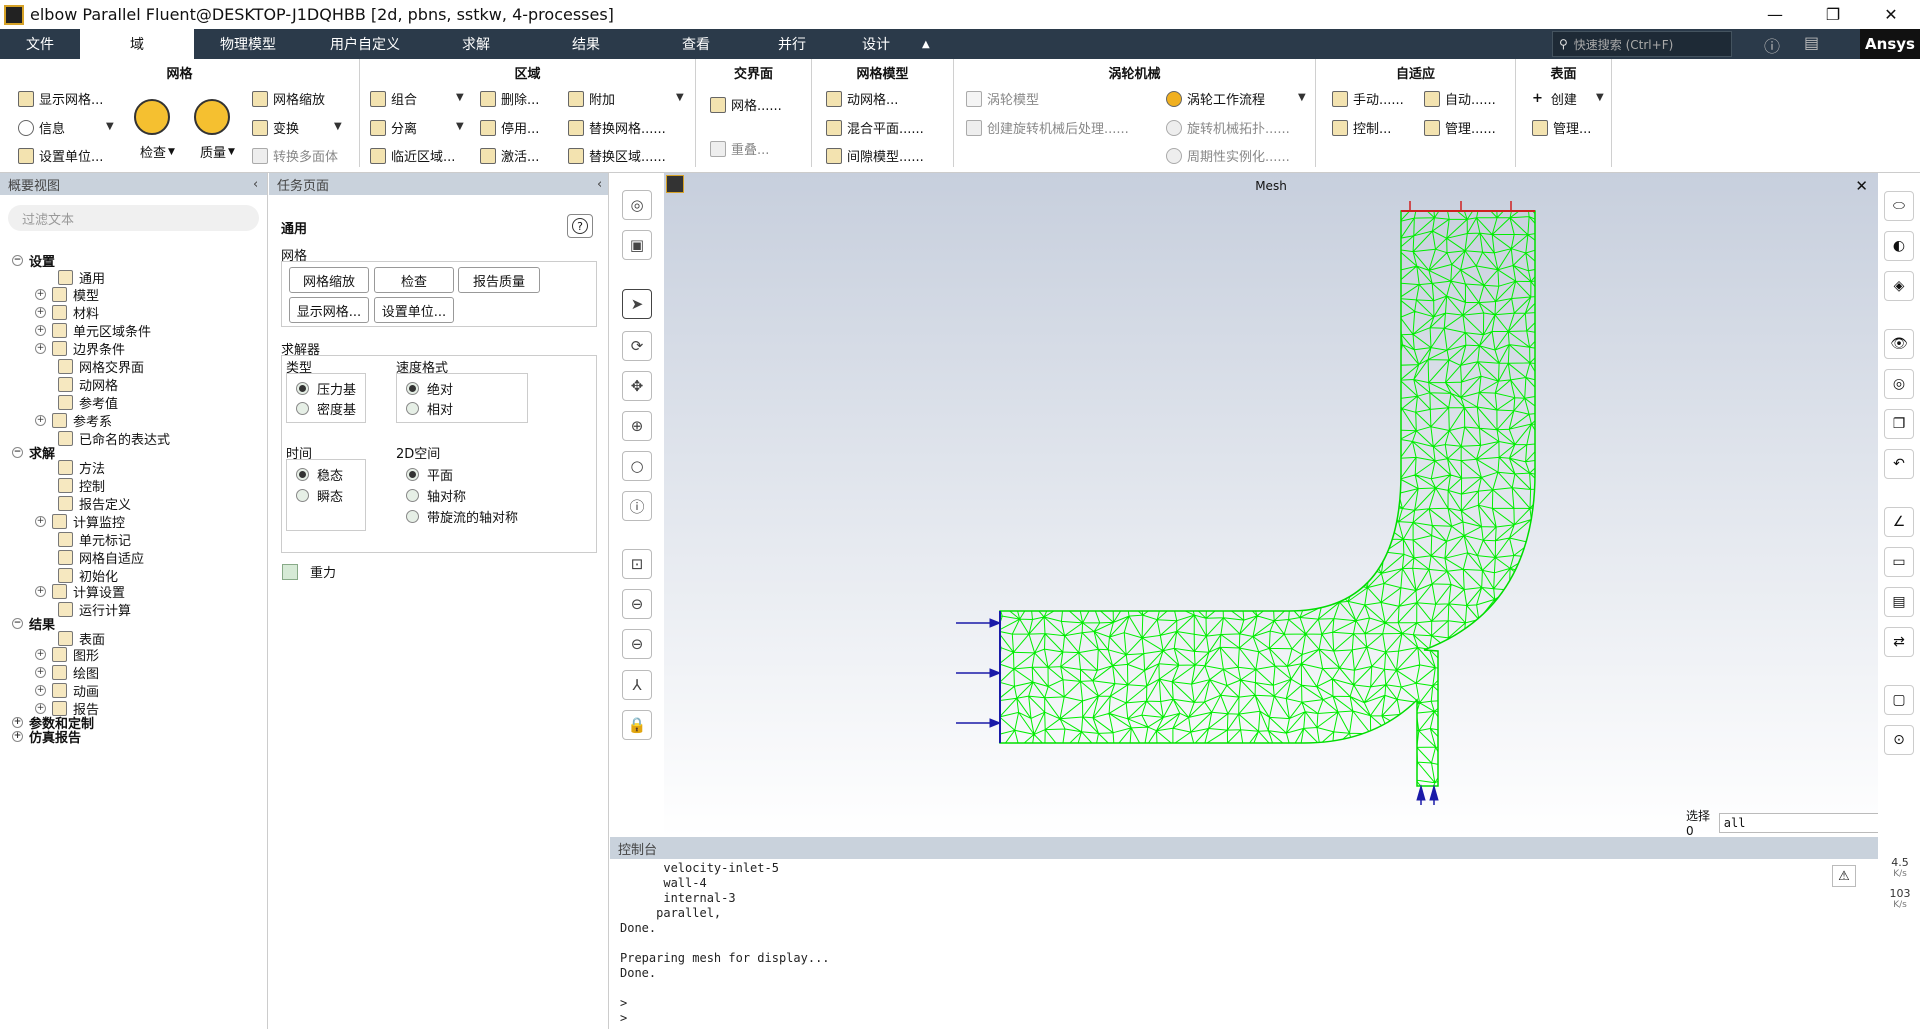  I want to click on convert-polyhedra-button: 转换多面体, so click(295, 155).